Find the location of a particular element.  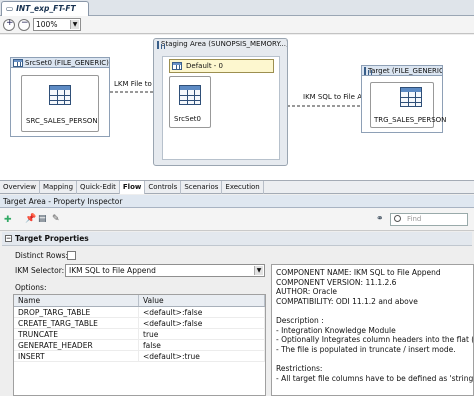

table-row: INSERT <default>:true is located at coordinates (139, 356).